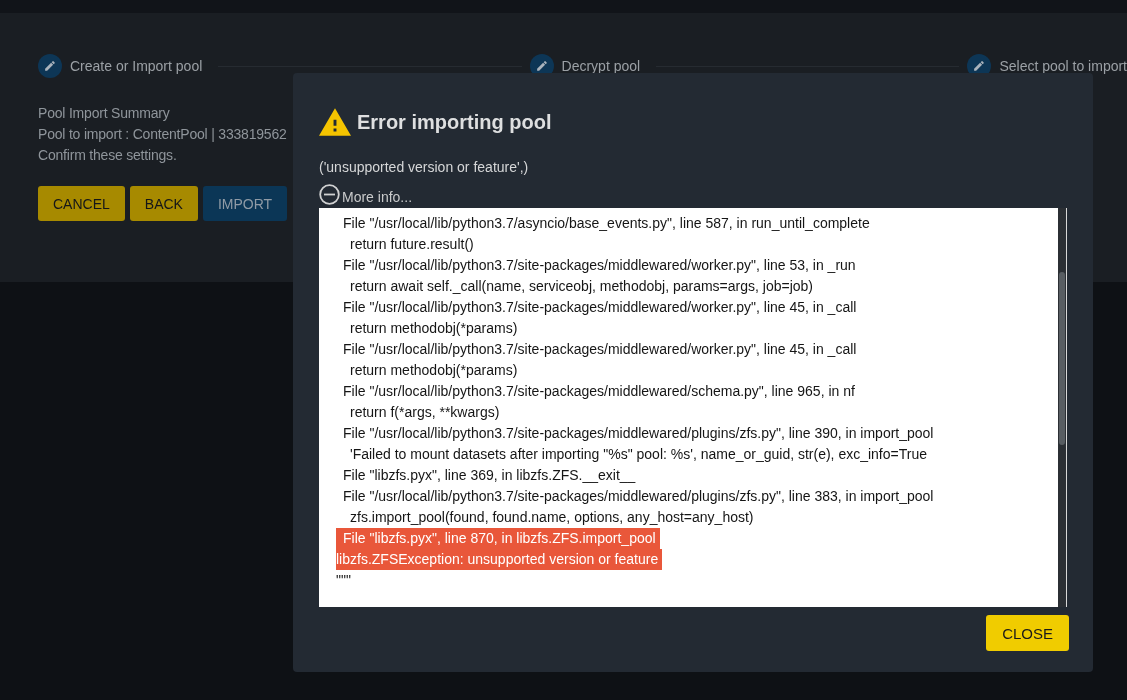 The image size is (1127, 700). Describe the element at coordinates (1062, 358) in the screenshot. I see `scrollbar-thumb` at that location.